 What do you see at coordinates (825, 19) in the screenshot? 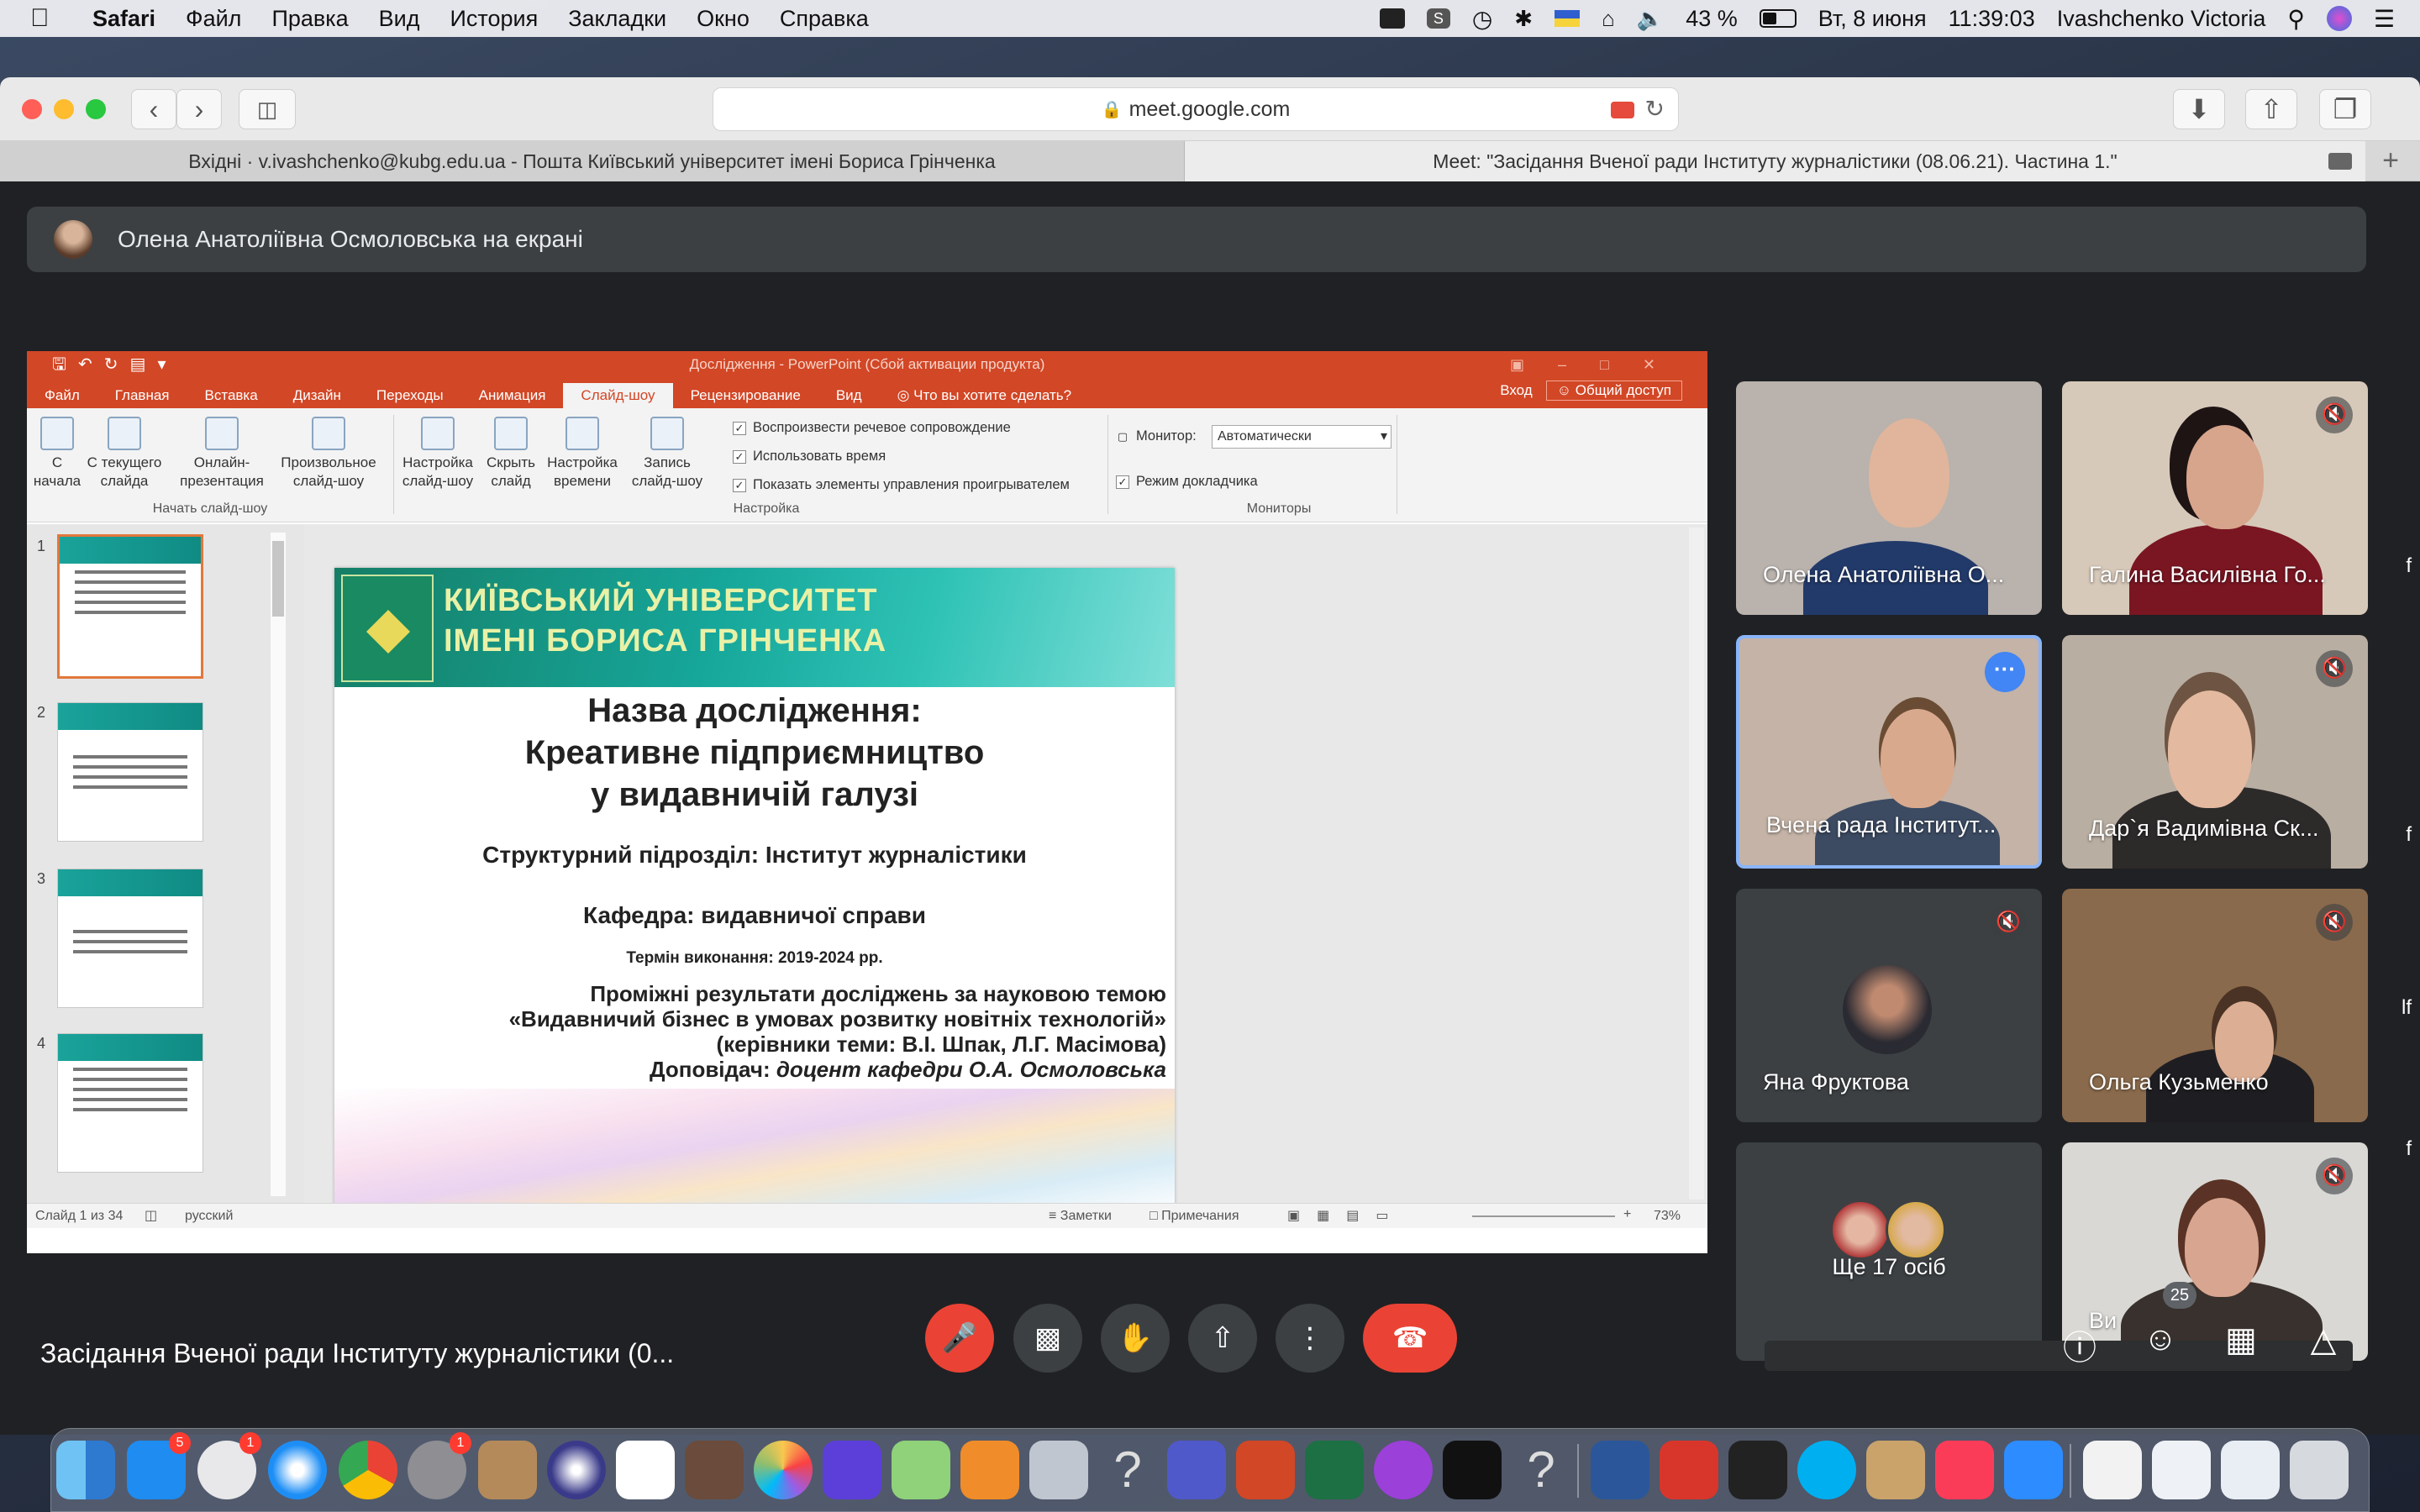
I see `menu-help: Справка` at bounding box center [825, 19].